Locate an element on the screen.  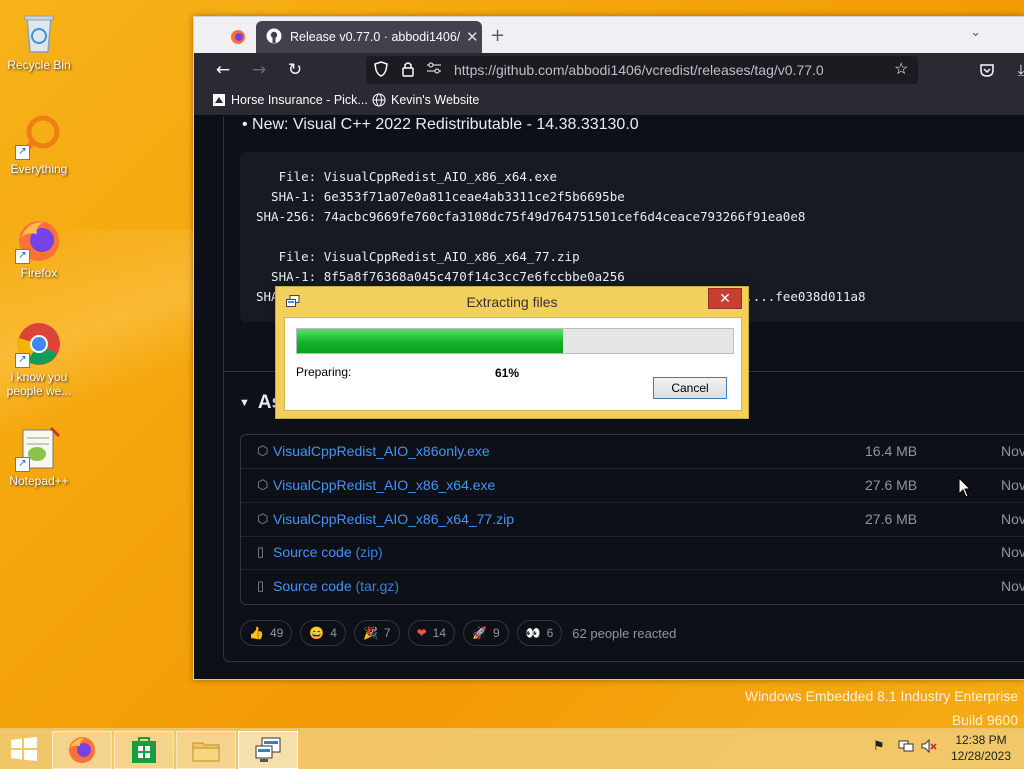
taskbar-extractor is located at coordinates (268, 750).